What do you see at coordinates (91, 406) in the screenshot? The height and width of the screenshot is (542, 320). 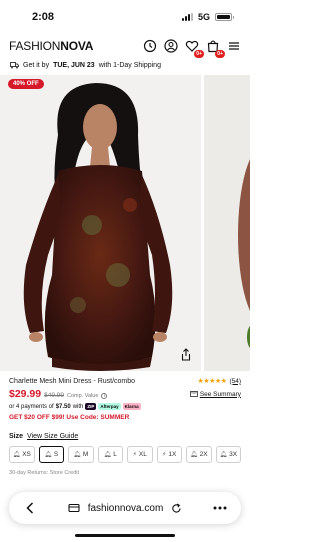 I see `zip-logo: ZIP` at bounding box center [91, 406].